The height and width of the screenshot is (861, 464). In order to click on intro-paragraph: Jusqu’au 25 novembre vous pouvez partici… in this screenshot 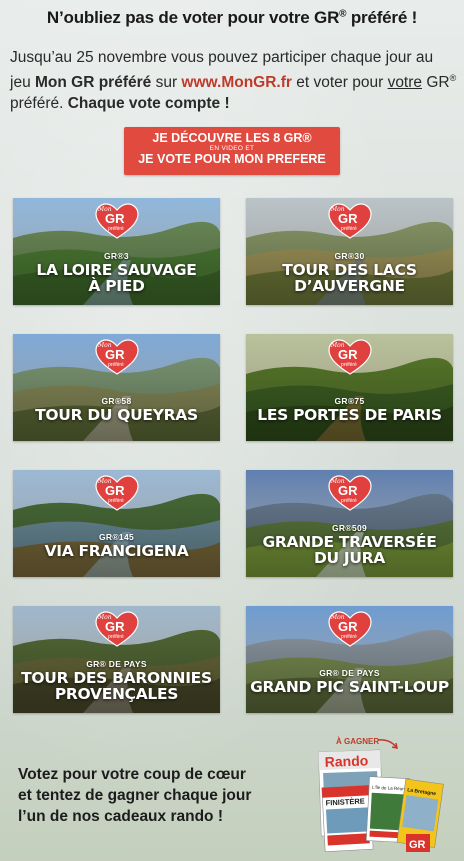, I will do `click(233, 81)`.